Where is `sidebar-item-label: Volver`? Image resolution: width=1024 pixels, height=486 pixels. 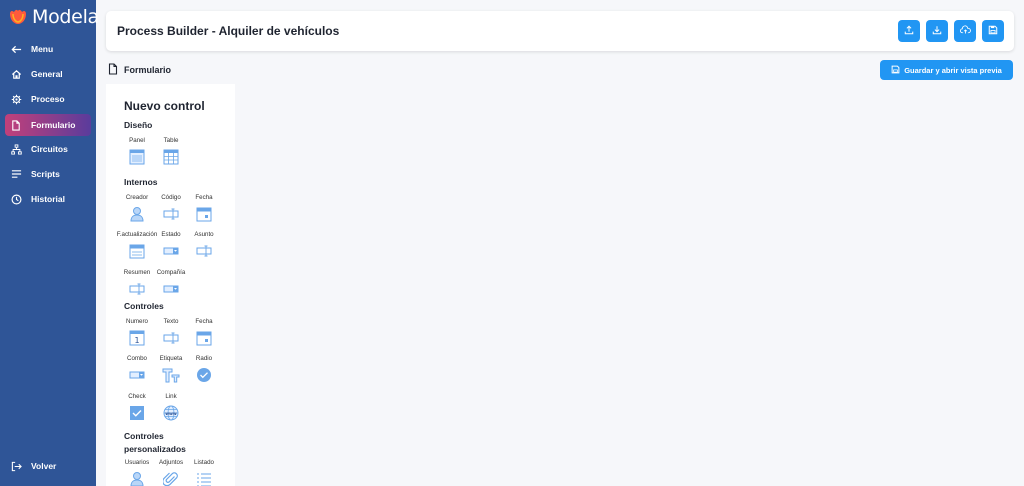 sidebar-item-label: Volver is located at coordinates (44, 466).